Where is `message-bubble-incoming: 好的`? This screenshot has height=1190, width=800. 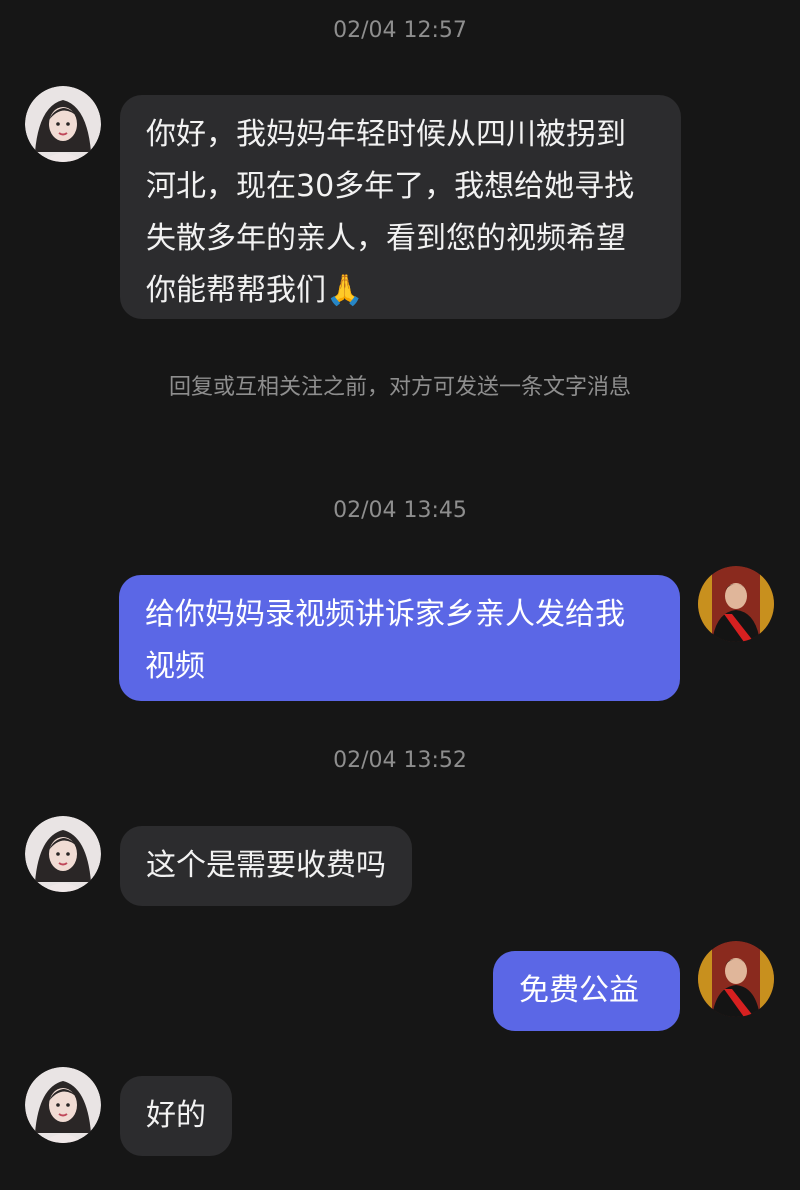
message-bubble-incoming: 好的 is located at coordinates (176, 1116).